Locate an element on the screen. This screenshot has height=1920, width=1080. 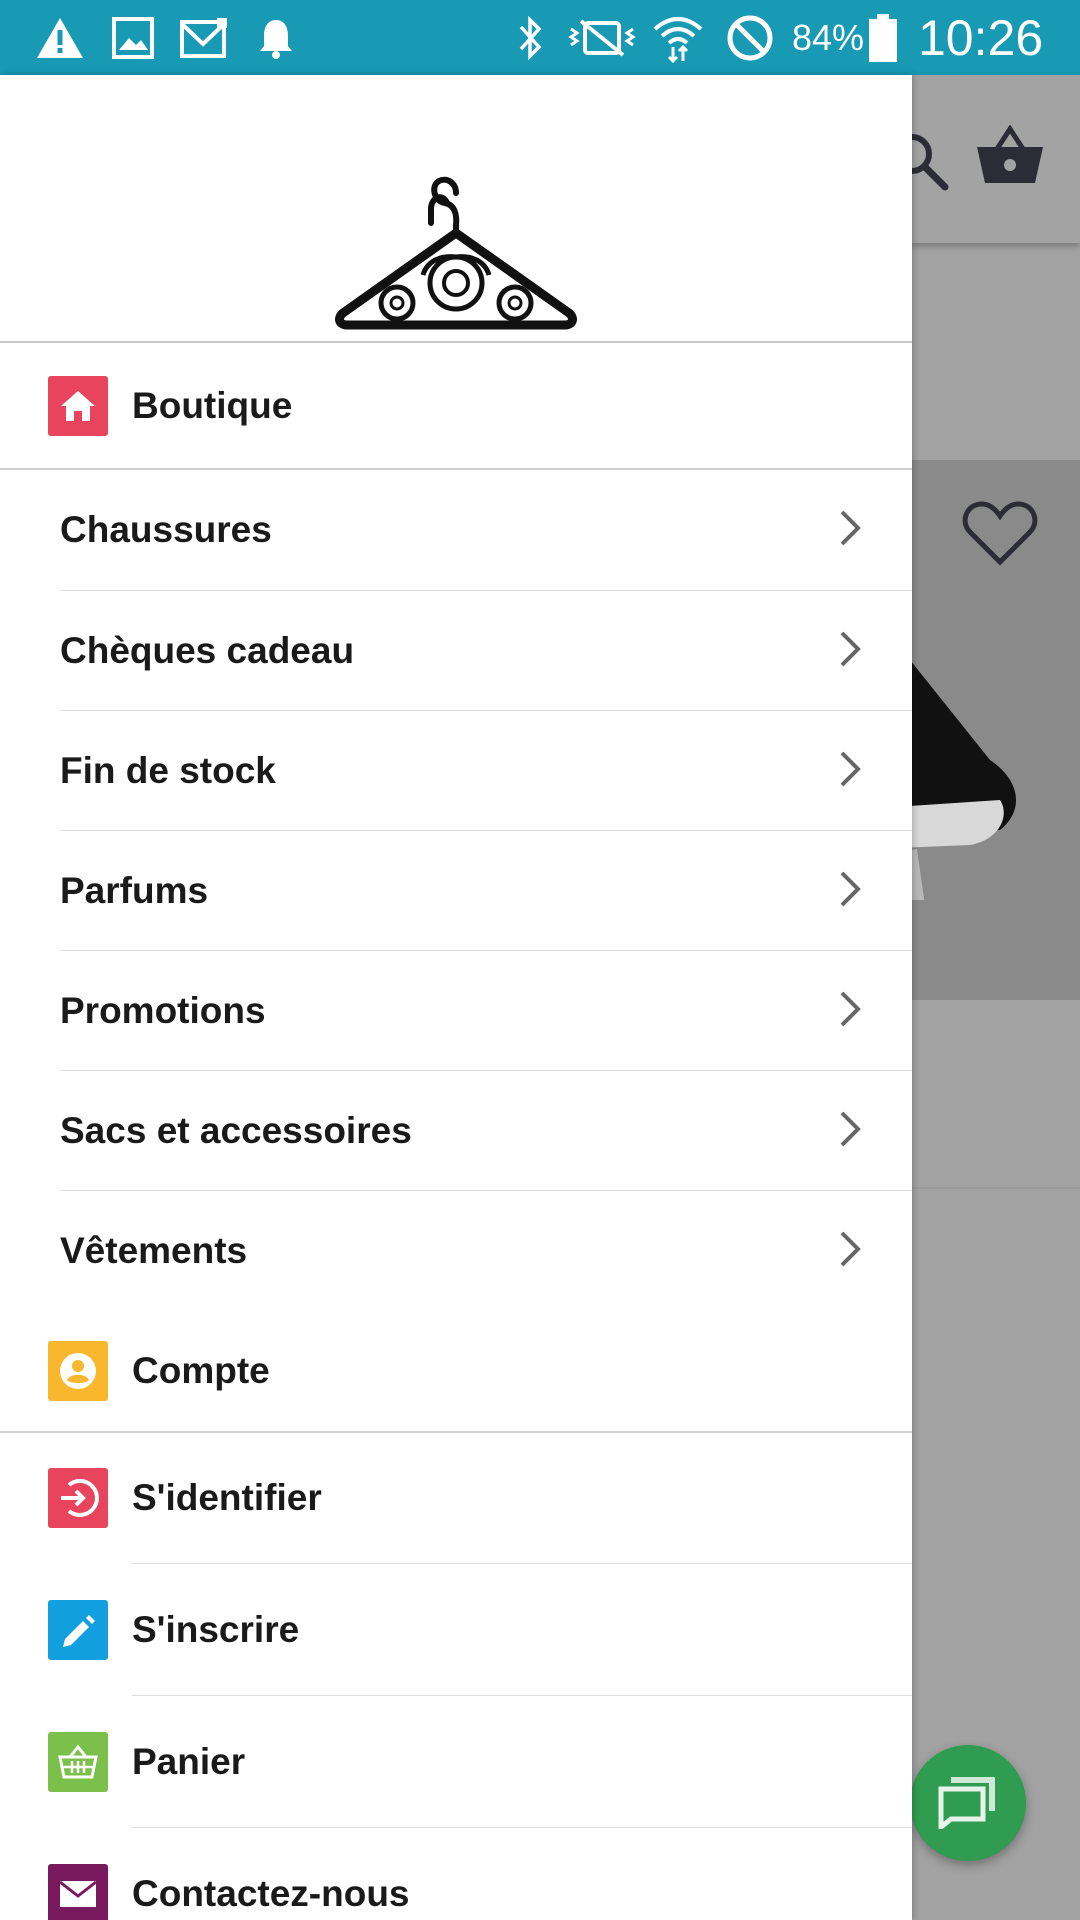
clock: 10:26 is located at coordinates (981, 37).